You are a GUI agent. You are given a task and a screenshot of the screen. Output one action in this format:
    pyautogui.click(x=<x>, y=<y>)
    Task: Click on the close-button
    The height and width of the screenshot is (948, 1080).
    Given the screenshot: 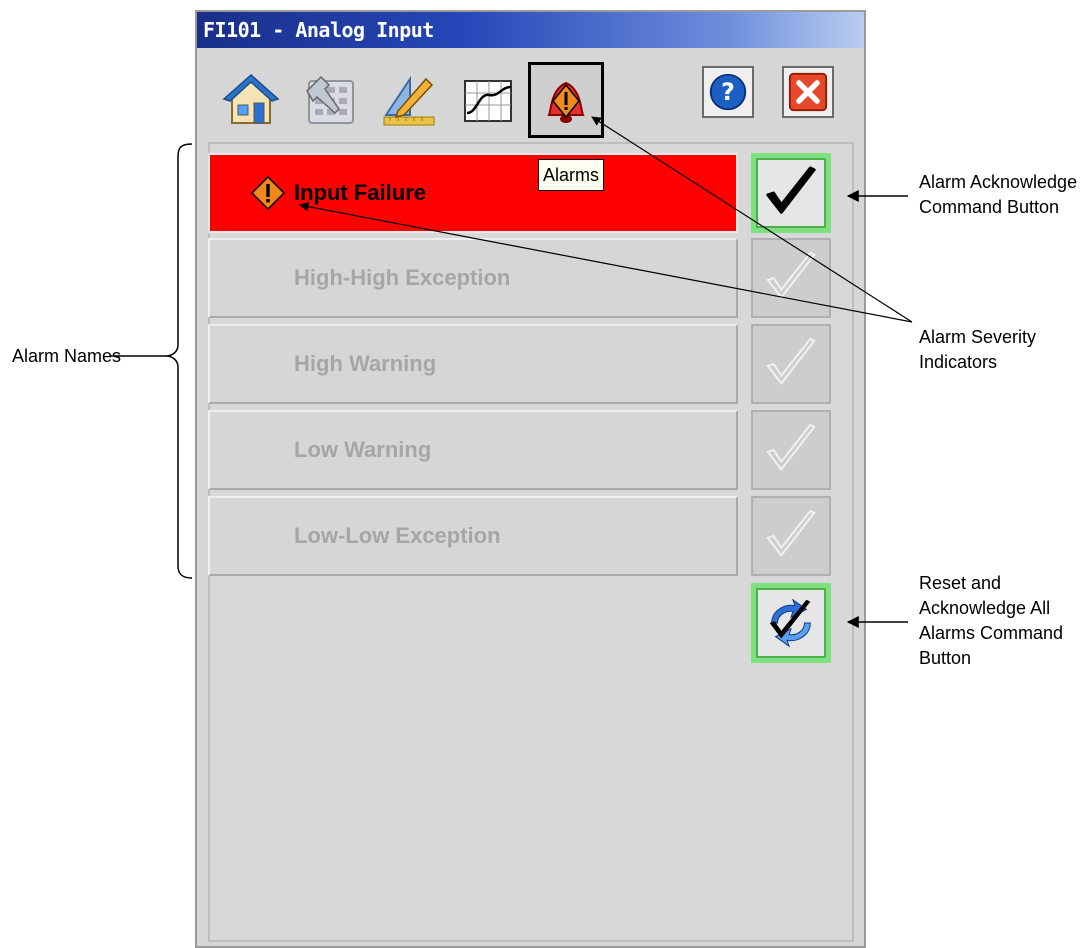 What is the action you would take?
    pyautogui.click(x=808, y=92)
    